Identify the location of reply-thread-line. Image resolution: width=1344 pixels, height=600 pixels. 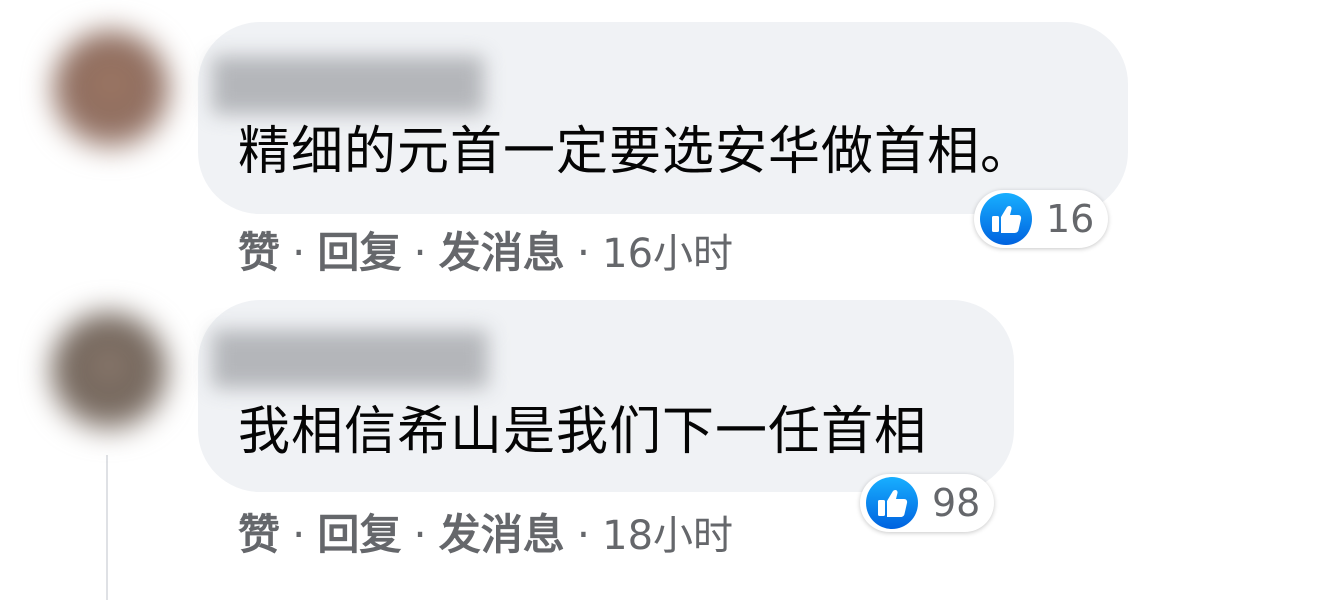
(107, 527).